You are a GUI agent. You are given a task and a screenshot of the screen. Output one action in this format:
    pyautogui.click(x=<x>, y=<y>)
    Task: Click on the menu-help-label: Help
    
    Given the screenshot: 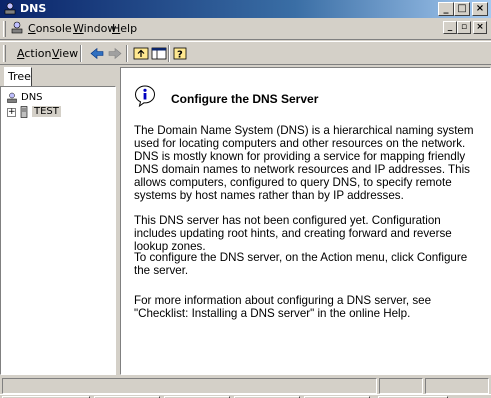 What is the action you would take?
    pyautogui.click(x=125, y=28)
    